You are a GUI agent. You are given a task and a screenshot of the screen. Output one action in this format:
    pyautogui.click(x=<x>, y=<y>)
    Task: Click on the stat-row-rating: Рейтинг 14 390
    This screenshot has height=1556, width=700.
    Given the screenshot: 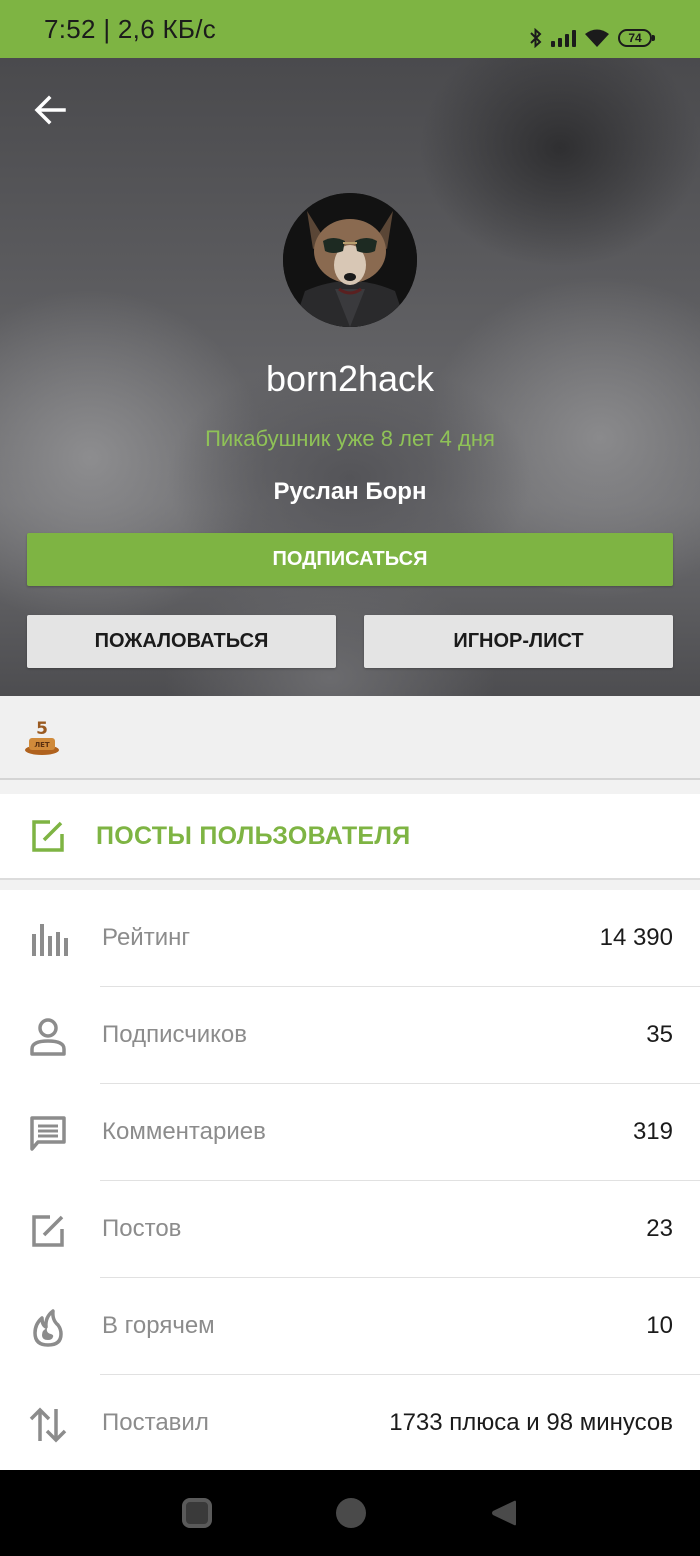 What is the action you would take?
    pyautogui.click(x=350, y=938)
    